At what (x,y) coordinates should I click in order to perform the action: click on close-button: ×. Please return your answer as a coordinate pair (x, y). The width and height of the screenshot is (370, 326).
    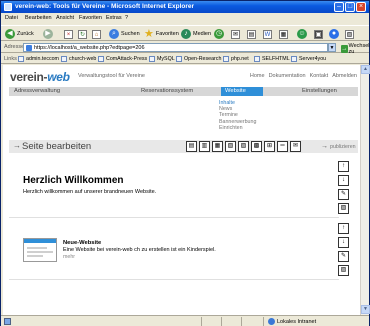
    Looking at the image, I should click on (361, 7).